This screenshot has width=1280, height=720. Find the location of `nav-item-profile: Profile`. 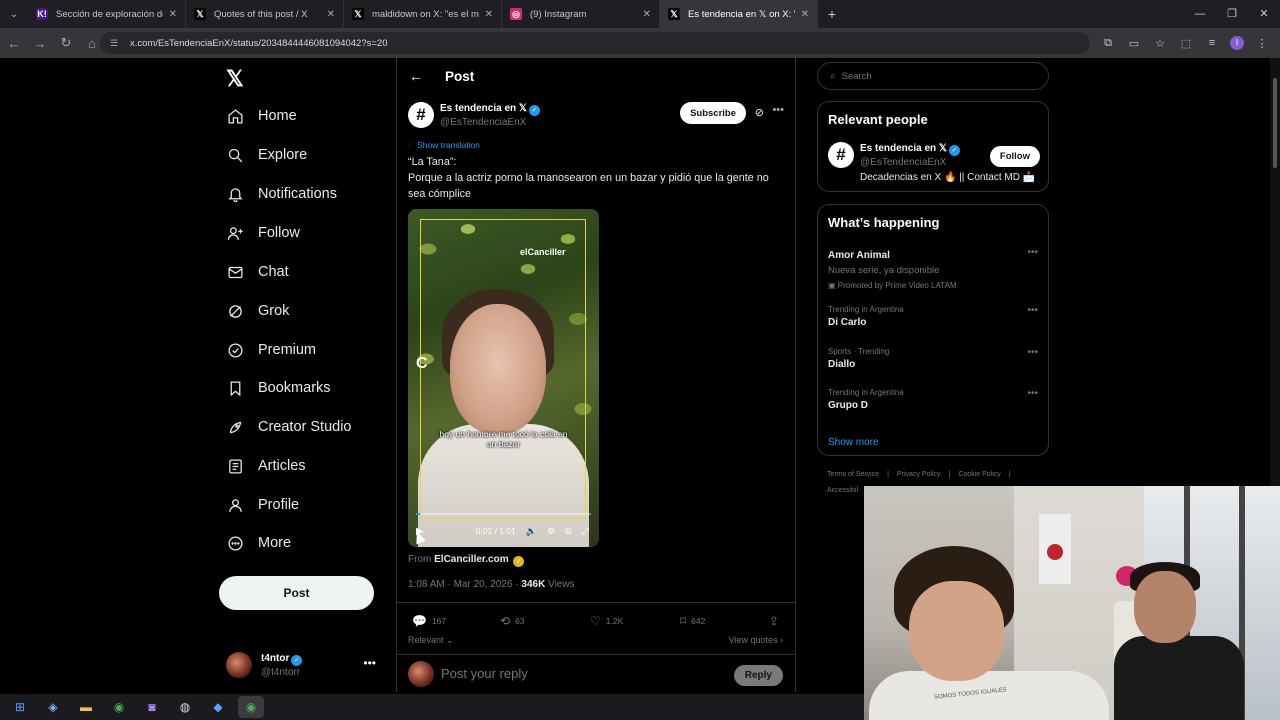

nav-item-profile: Profile is located at coordinates (262, 505).